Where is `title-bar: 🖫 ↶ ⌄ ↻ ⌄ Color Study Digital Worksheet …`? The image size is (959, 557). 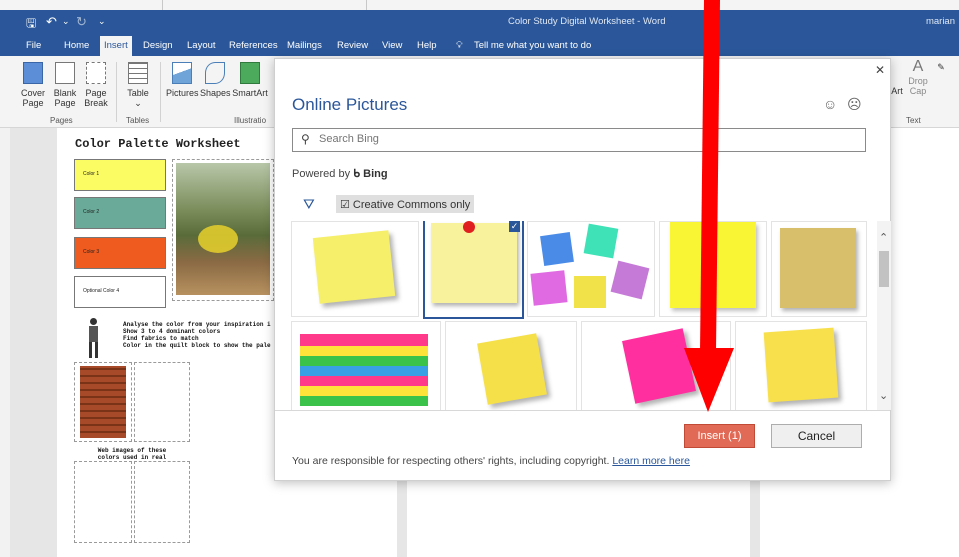 title-bar: 🖫 ↶ ⌄ ↻ ⌄ Color Study Digital Worksheet … is located at coordinates (479, 22).